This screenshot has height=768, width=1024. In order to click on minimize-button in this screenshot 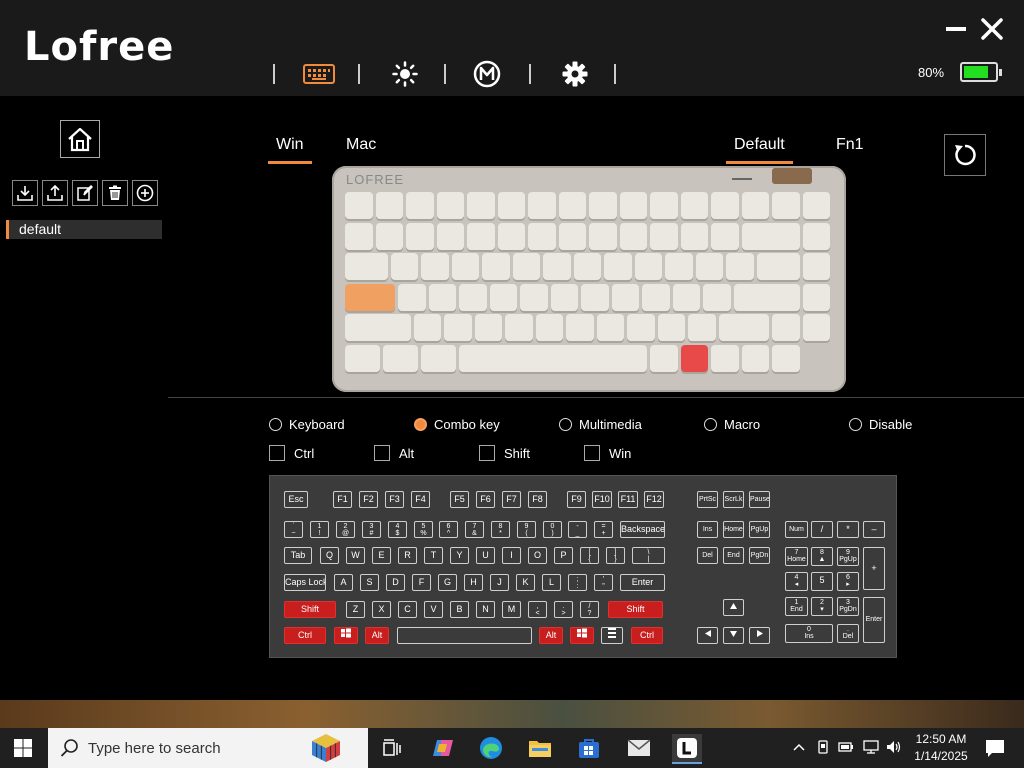, I will do `click(956, 29)`.